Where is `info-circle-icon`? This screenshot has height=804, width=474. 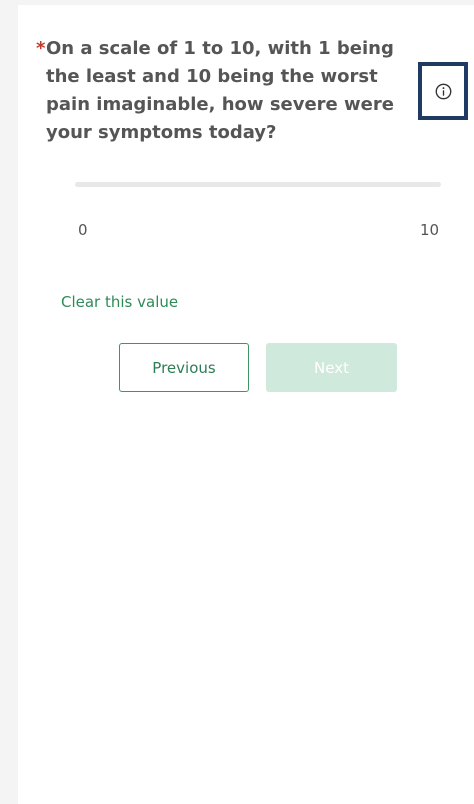
info-circle-icon is located at coordinates (443, 91).